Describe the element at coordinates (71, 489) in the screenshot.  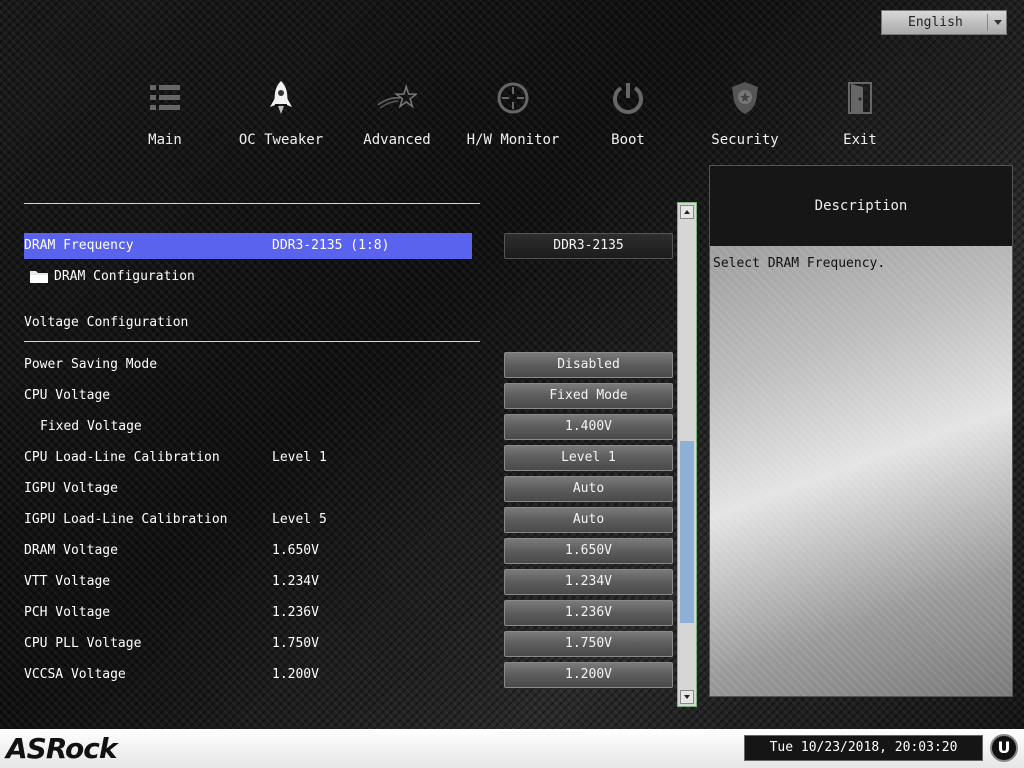
I see `setting-label-igpu-voltage: IGPU Voltage` at that location.